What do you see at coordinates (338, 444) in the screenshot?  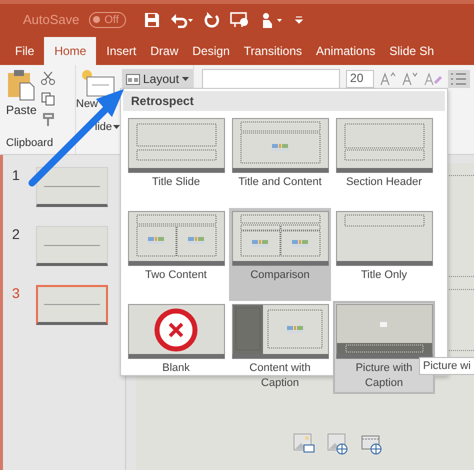 I see `online-picture-icon` at bounding box center [338, 444].